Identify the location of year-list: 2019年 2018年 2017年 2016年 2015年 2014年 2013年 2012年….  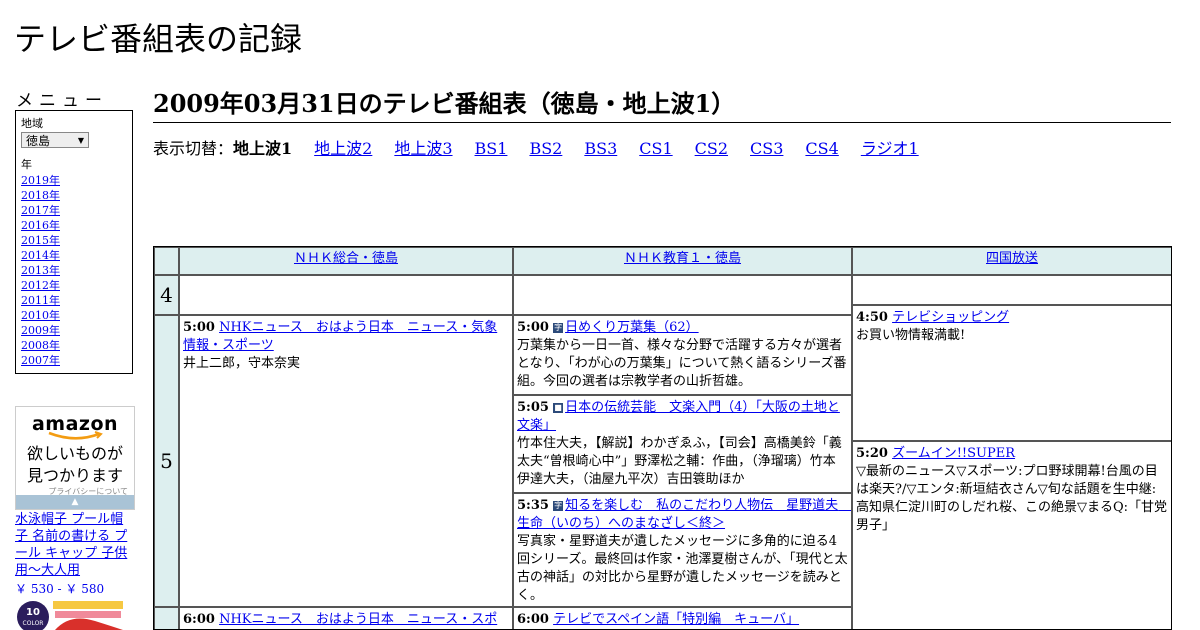
(76, 270).